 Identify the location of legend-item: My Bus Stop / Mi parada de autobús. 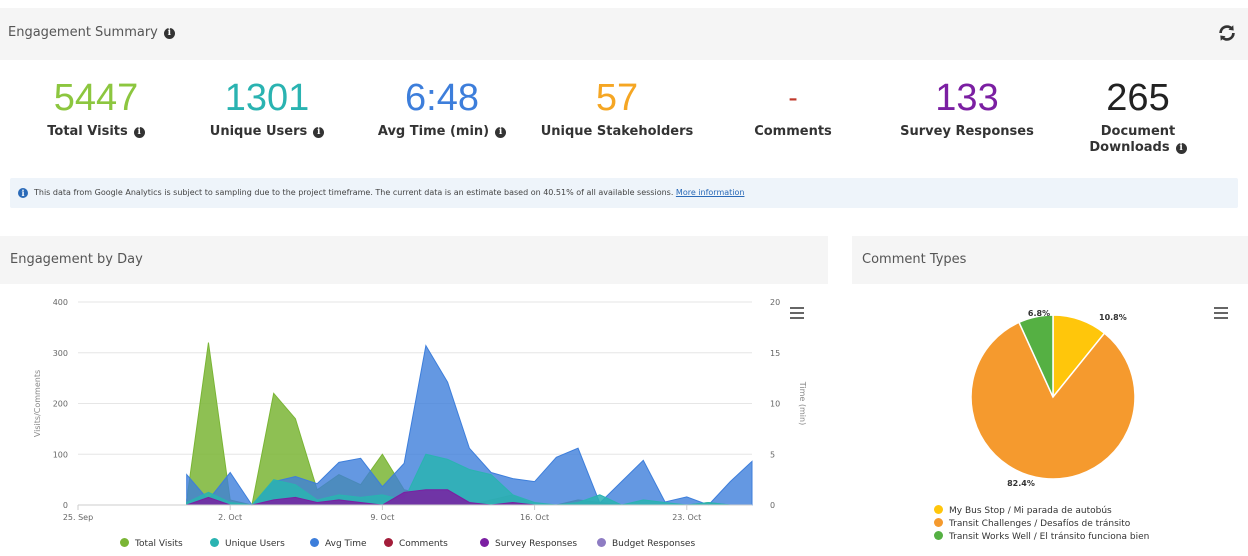
(1023, 510).